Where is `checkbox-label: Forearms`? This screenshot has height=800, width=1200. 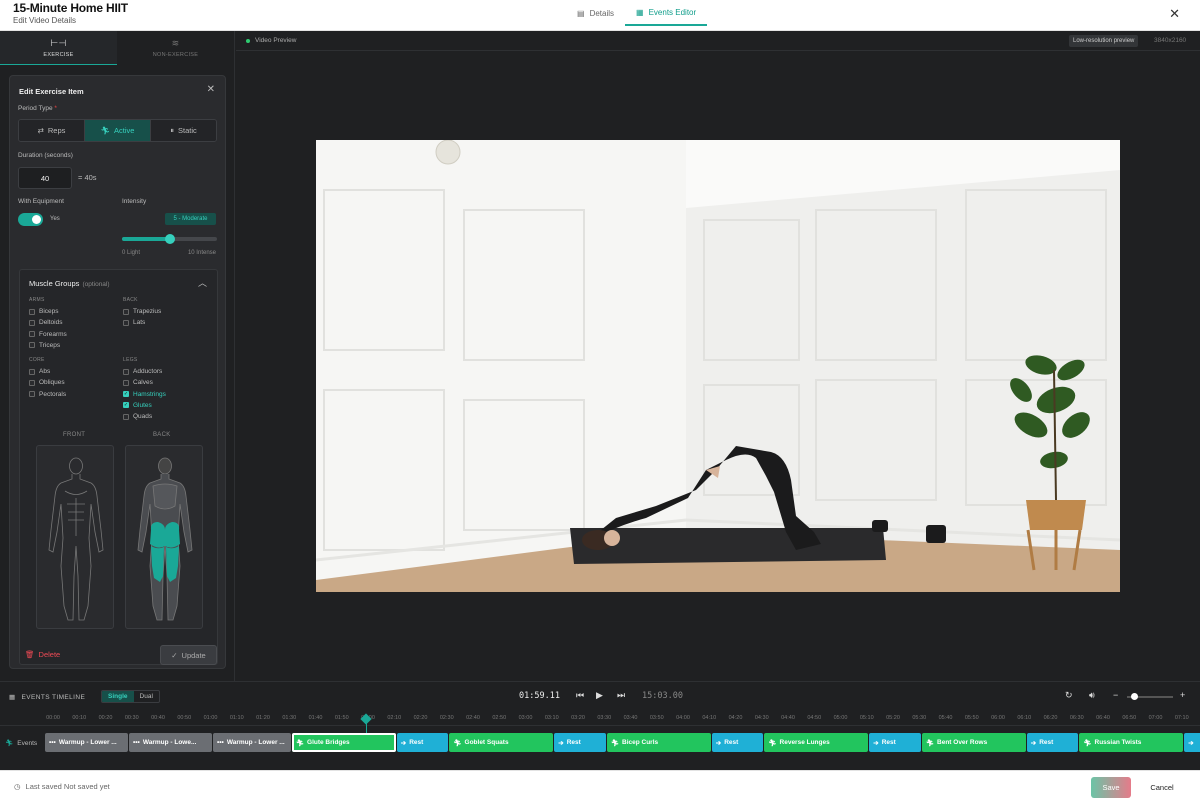 checkbox-label: Forearms is located at coordinates (53, 334).